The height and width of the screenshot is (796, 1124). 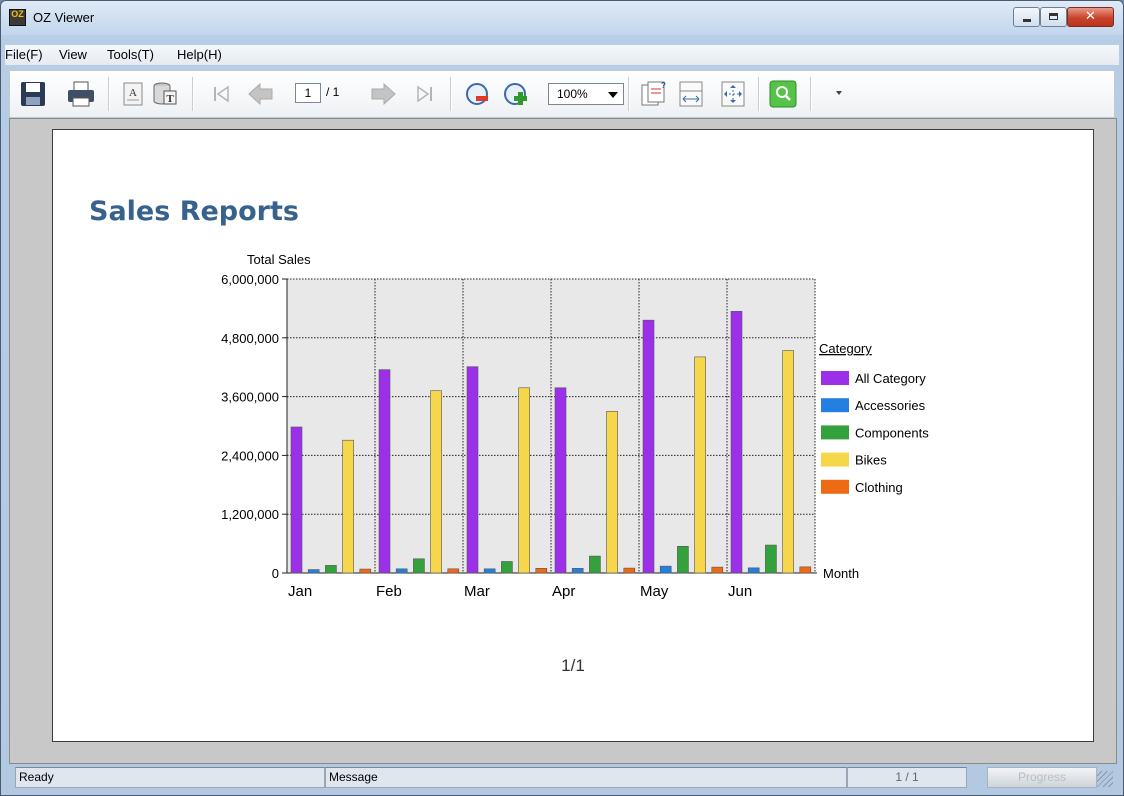 What do you see at coordinates (845, 348) in the screenshot?
I see `legend-title: Category` at bounding box center [845, 348].